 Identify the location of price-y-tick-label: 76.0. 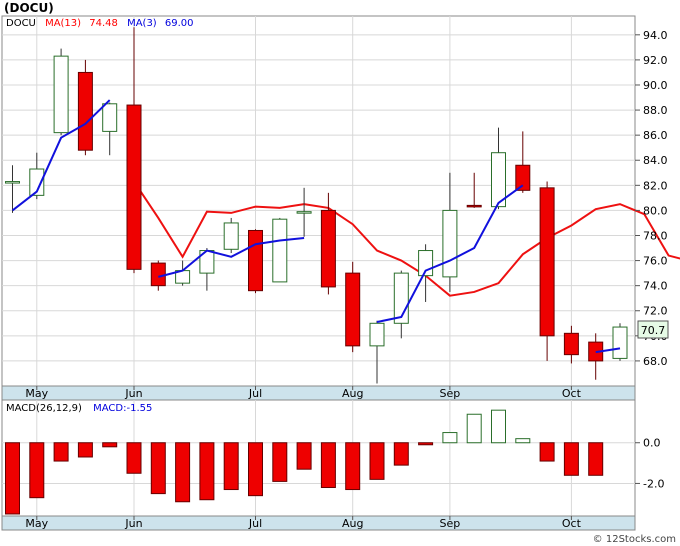
(655, 261).